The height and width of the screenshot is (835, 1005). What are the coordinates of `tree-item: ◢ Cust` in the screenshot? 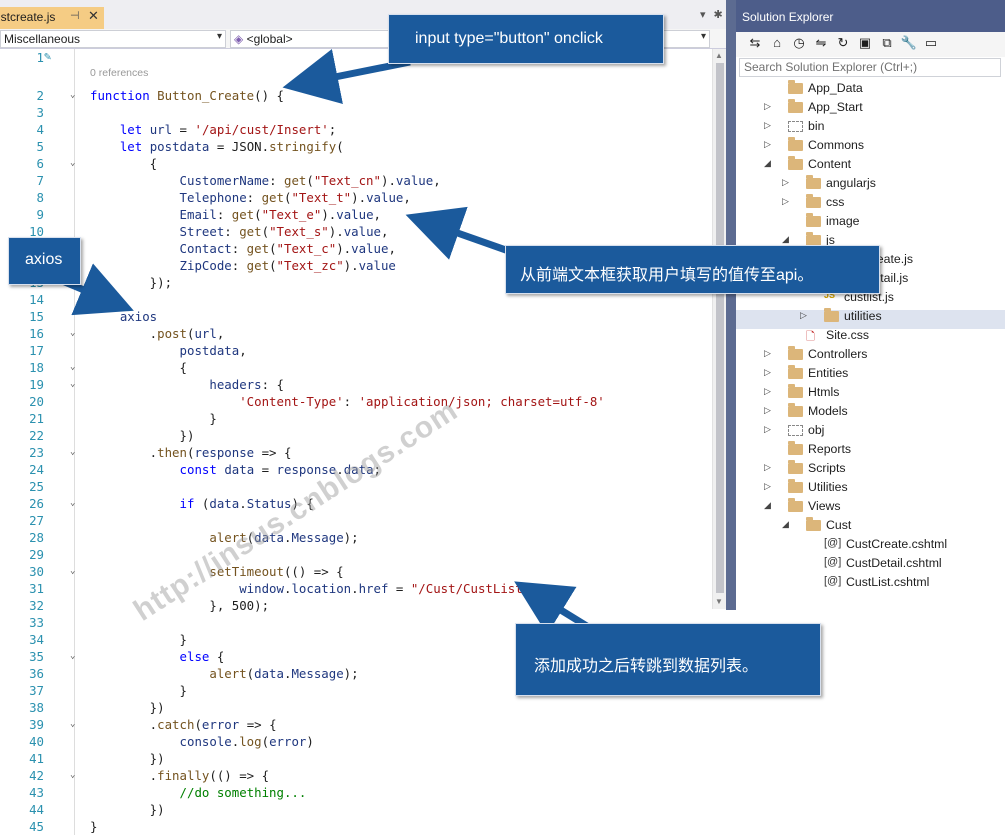 It's located at (870, 526).